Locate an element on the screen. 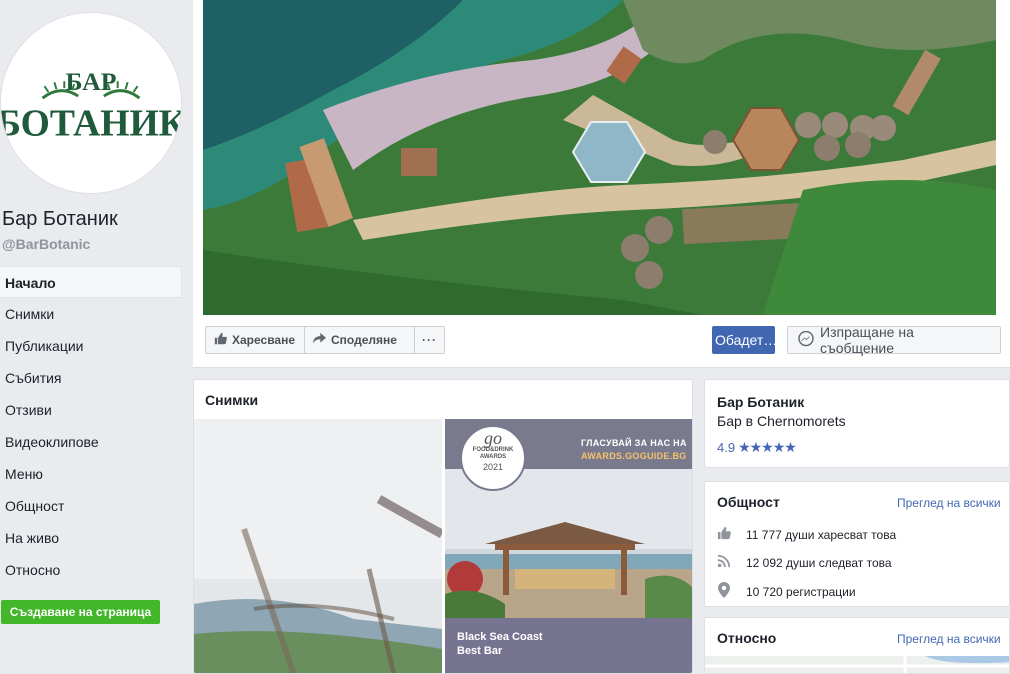 Image resolution: width=1010 pixels, height=674 pixels. badge-go-logo: go is located at coordinates (493, 438).